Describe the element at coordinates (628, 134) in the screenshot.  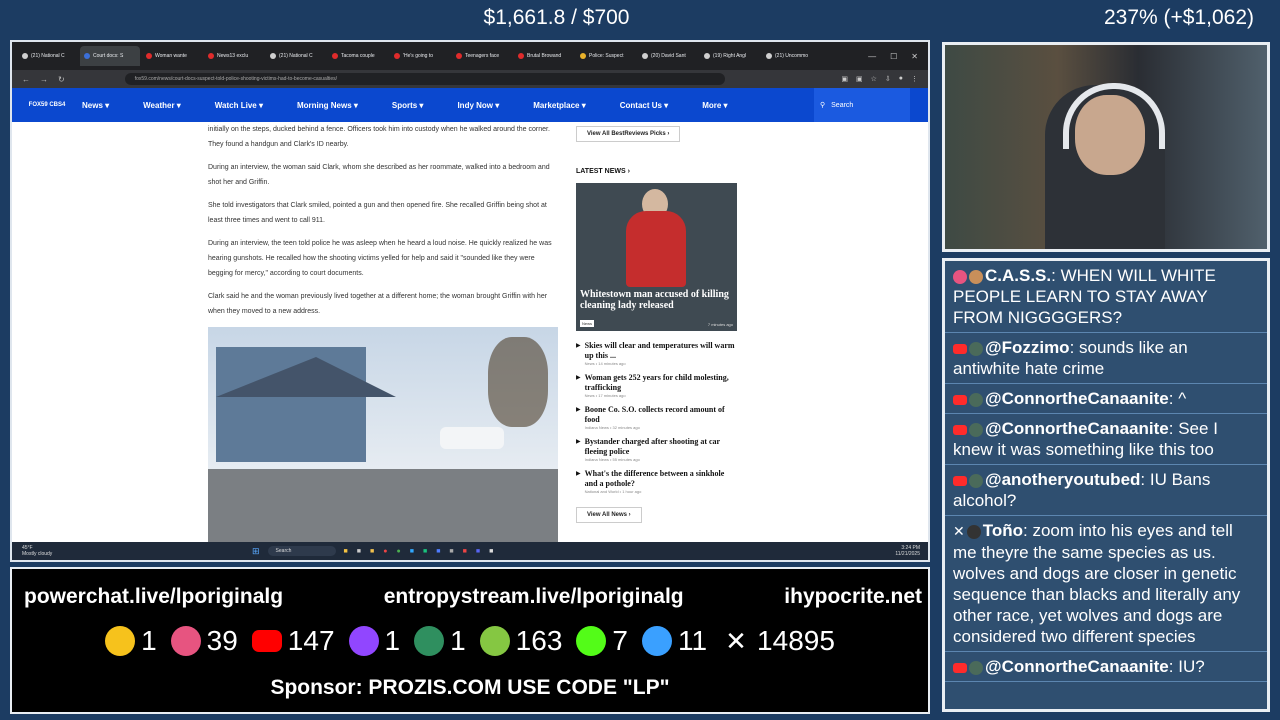
I see `view-all-picks-button: View All BestReviews Picks ›` at that location.